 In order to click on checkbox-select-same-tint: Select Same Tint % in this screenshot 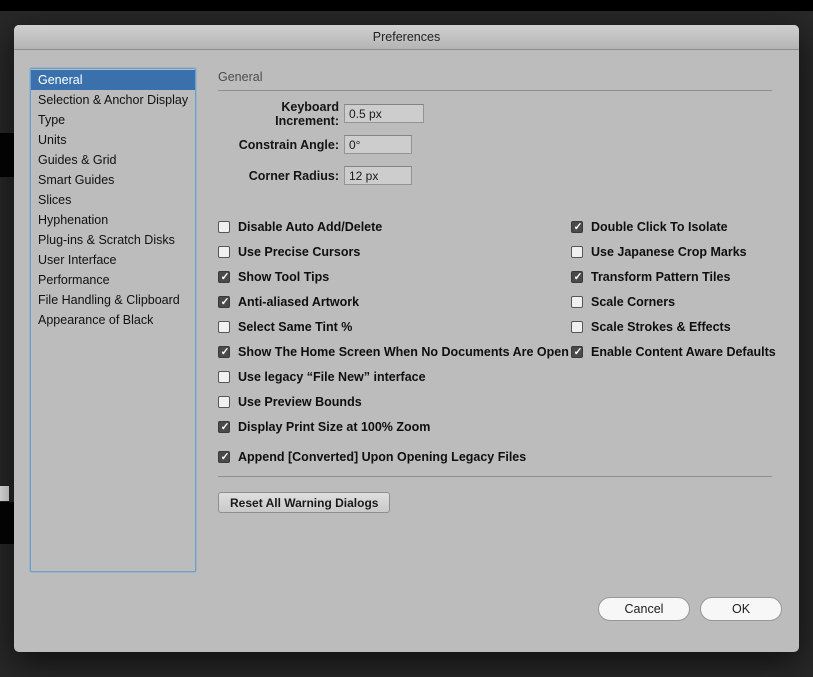, I will do `click(393, 326)`.